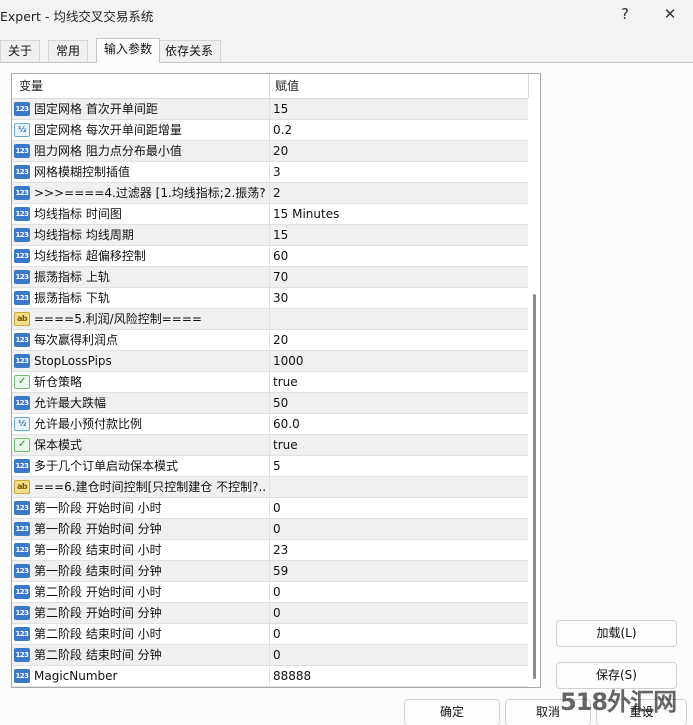 The height and width of the screenshot is (725, 693). I want to click on param-value: 50, so click(398, 403).